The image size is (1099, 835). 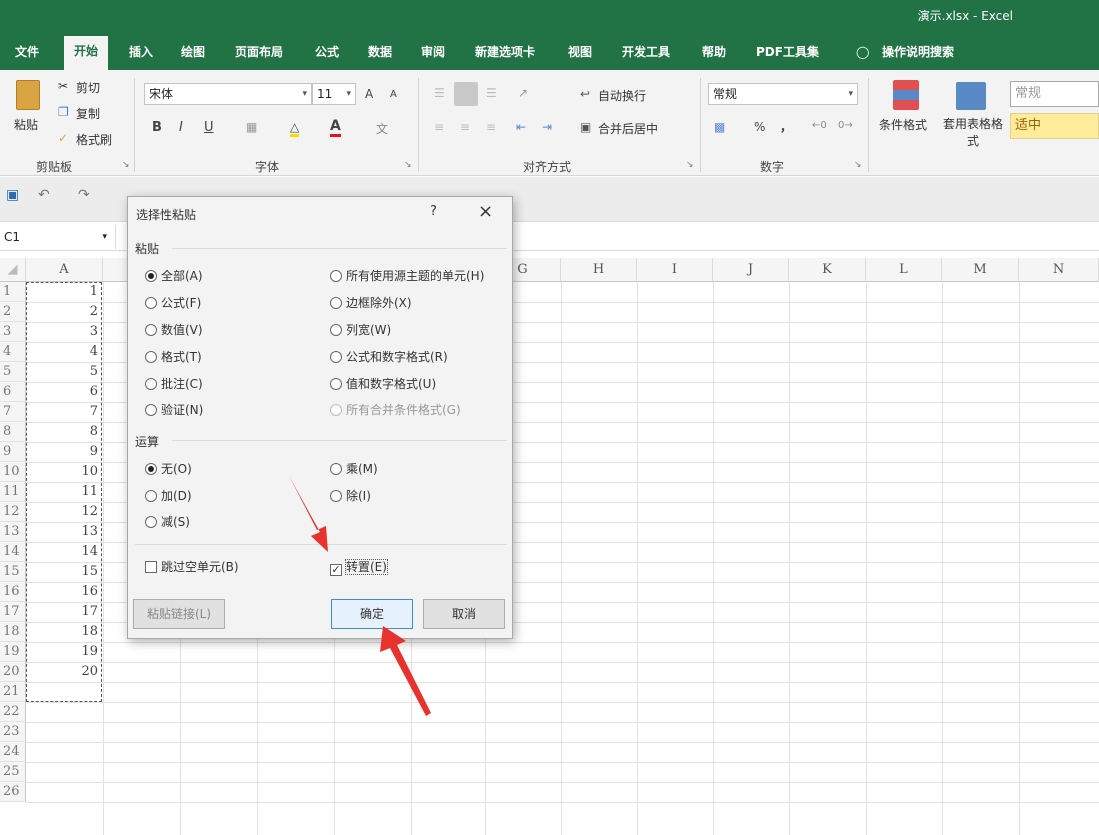 I want to click on orientation-icon: ↗, so click(x=523, y=93).